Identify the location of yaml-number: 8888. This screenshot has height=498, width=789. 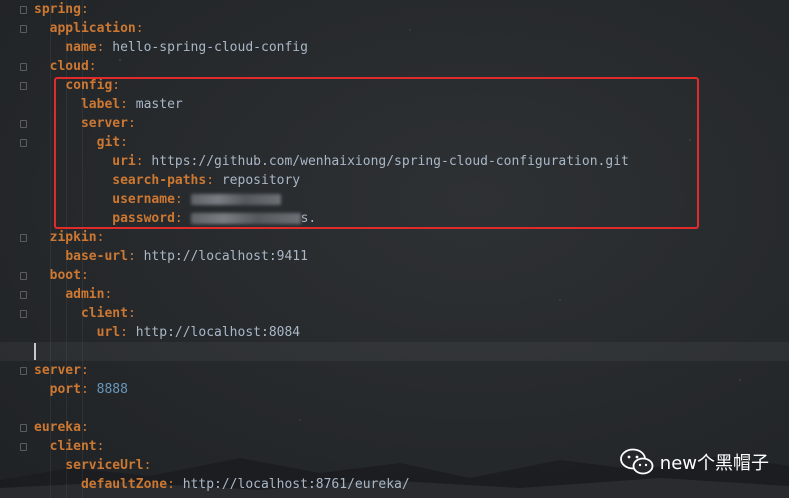
(112, 389).